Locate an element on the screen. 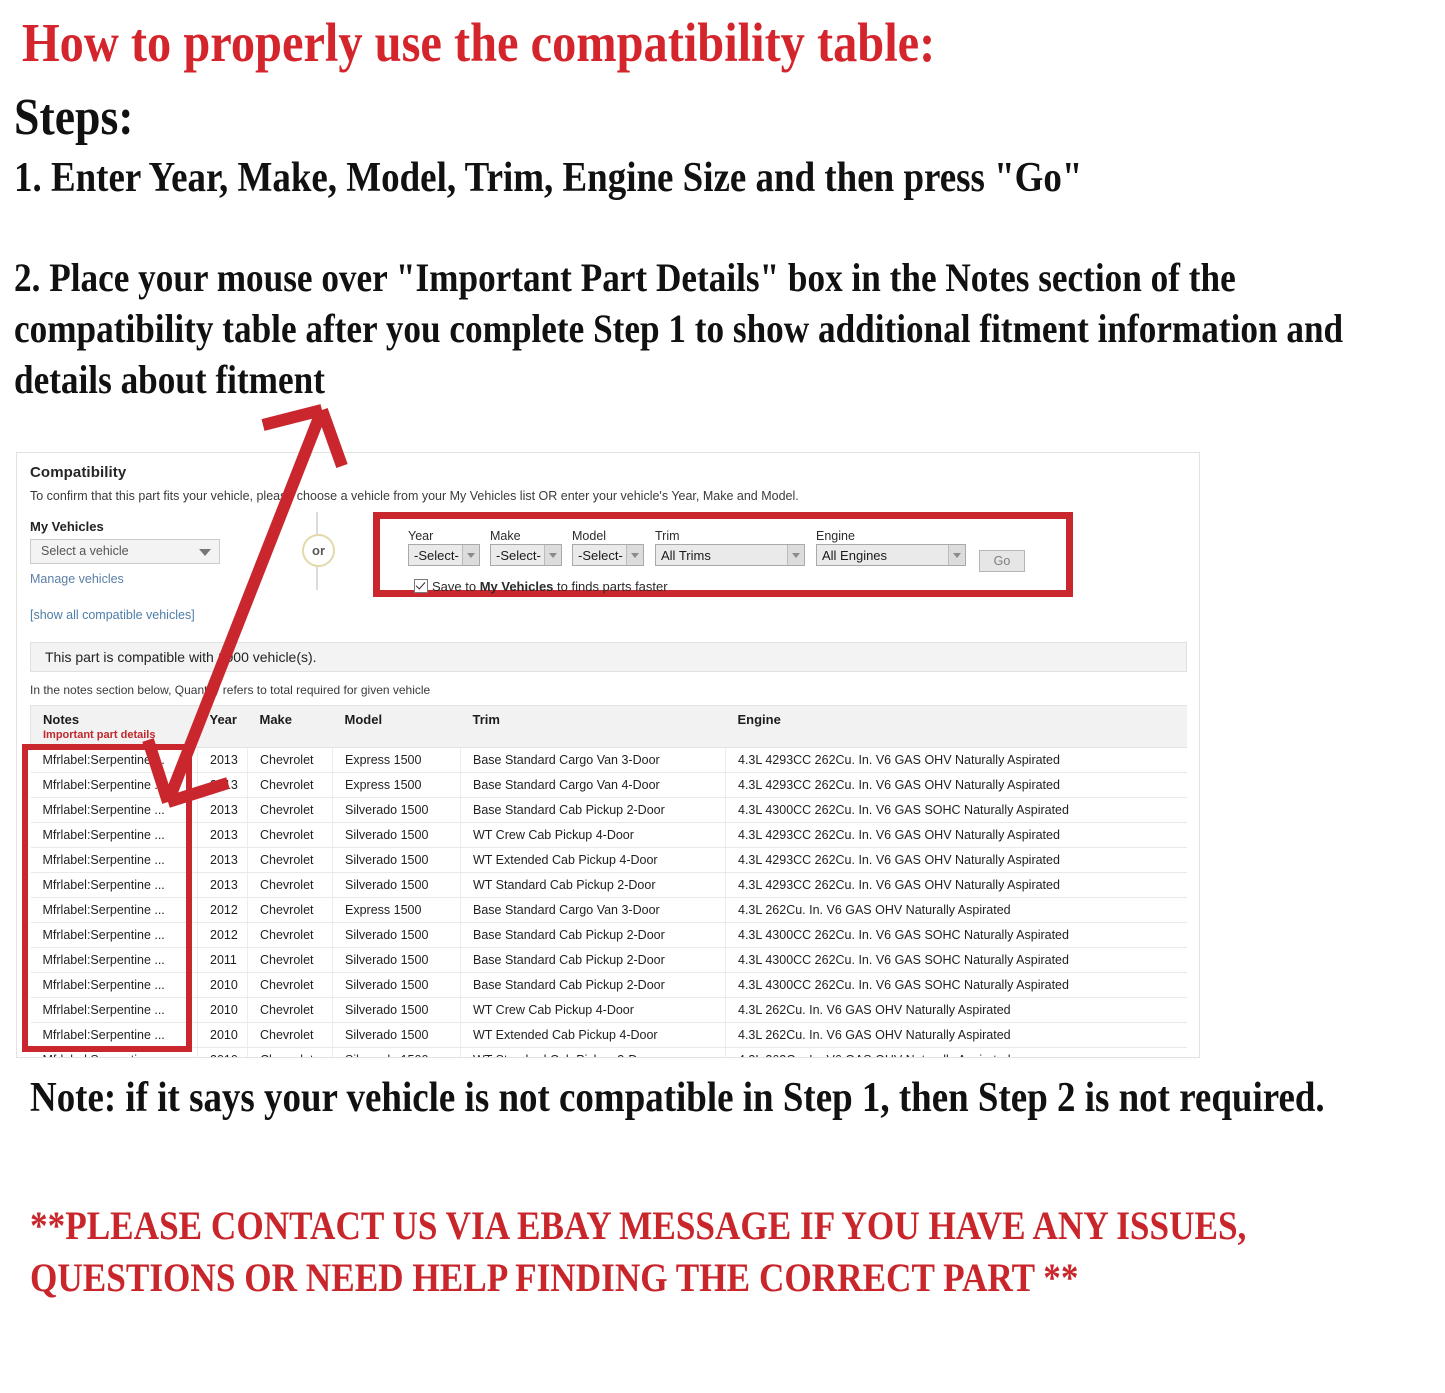 This screenshot has height=1393, width=1445. column-header-trim: Trim is located at coordinates (593, 726).